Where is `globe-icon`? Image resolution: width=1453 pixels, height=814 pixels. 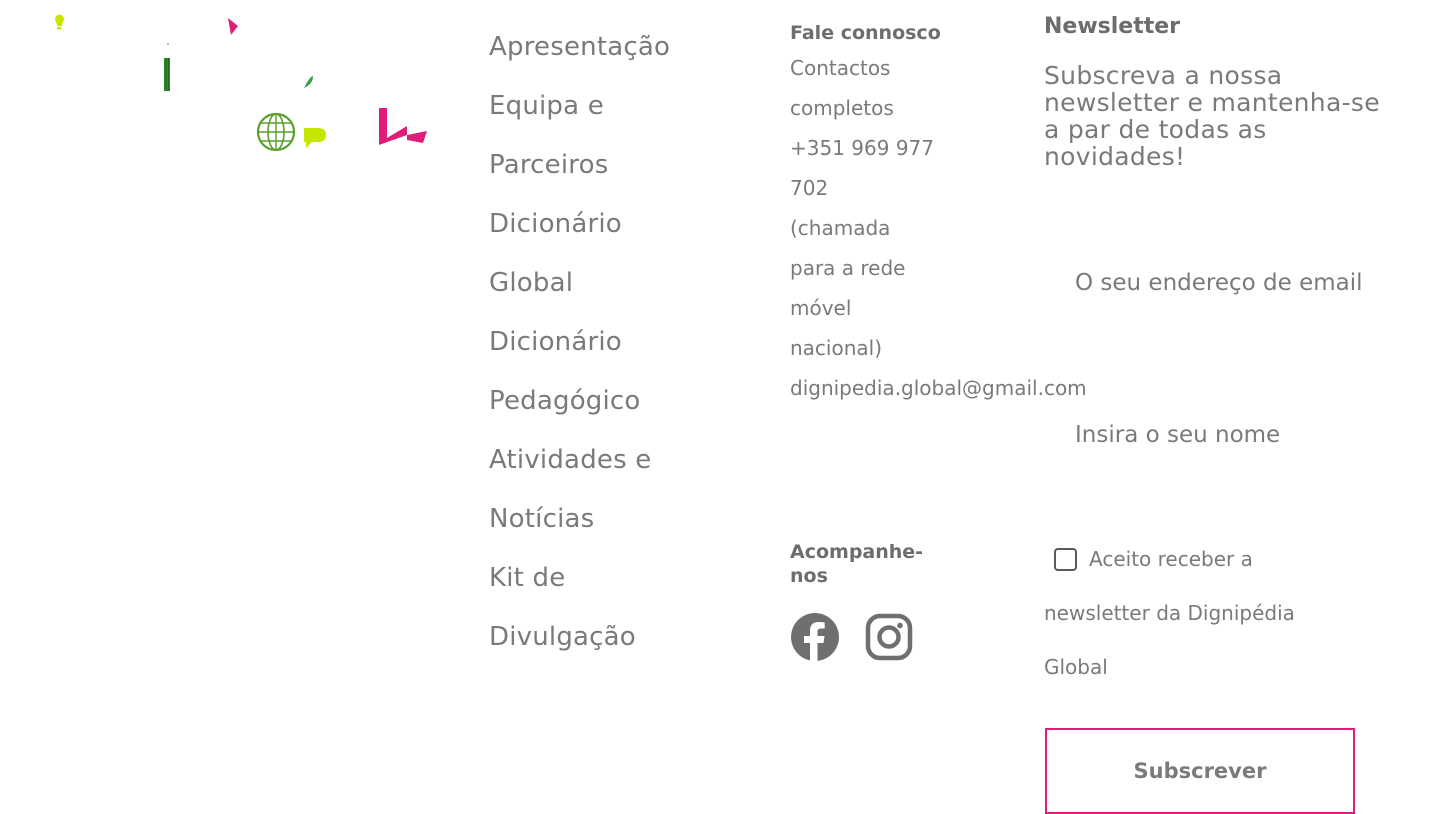
globe-icon is located at coordinates (276, 132).